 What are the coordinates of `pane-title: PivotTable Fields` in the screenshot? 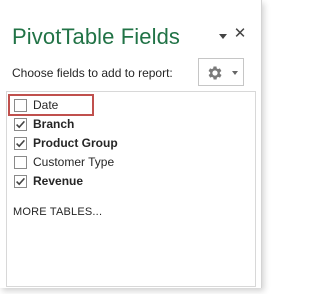 It's located at (96, 36).